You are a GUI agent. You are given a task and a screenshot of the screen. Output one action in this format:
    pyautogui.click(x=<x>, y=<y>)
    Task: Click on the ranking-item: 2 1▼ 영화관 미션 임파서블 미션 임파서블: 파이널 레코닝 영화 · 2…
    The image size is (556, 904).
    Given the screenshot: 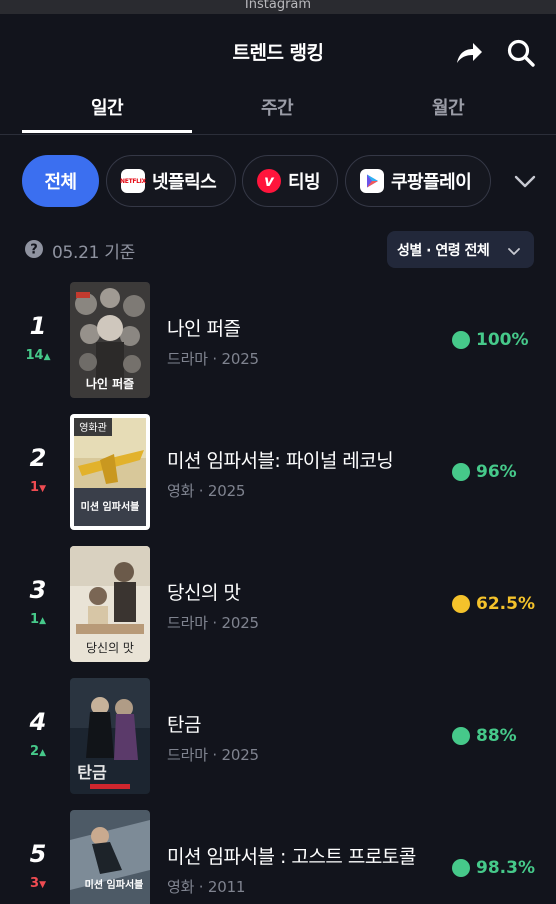 What is the action you would take?
    pyautogui.click(x=278, y=473)
    